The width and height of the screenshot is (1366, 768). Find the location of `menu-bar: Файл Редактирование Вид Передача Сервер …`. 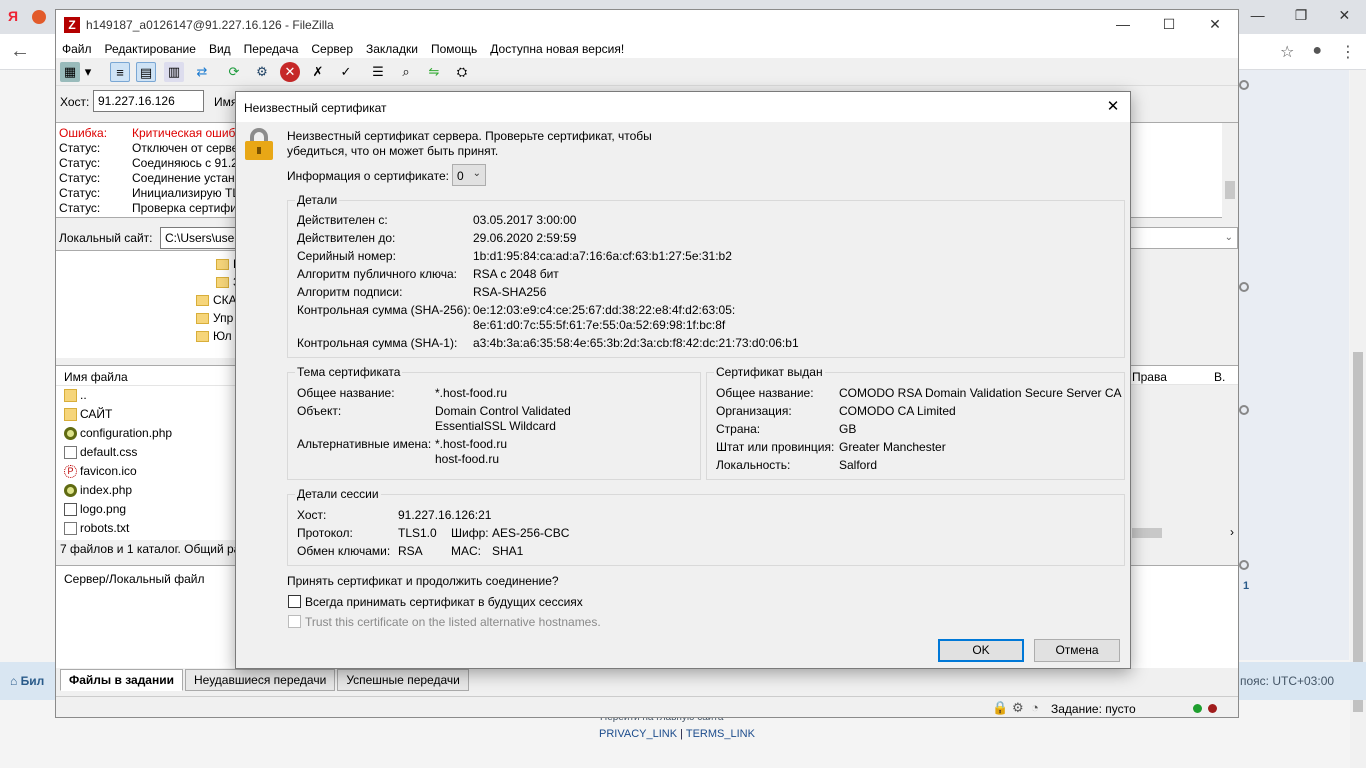

menu-bar: Файл Редактирование Вид Передача Сервер … is located at coordinates (647, 49).